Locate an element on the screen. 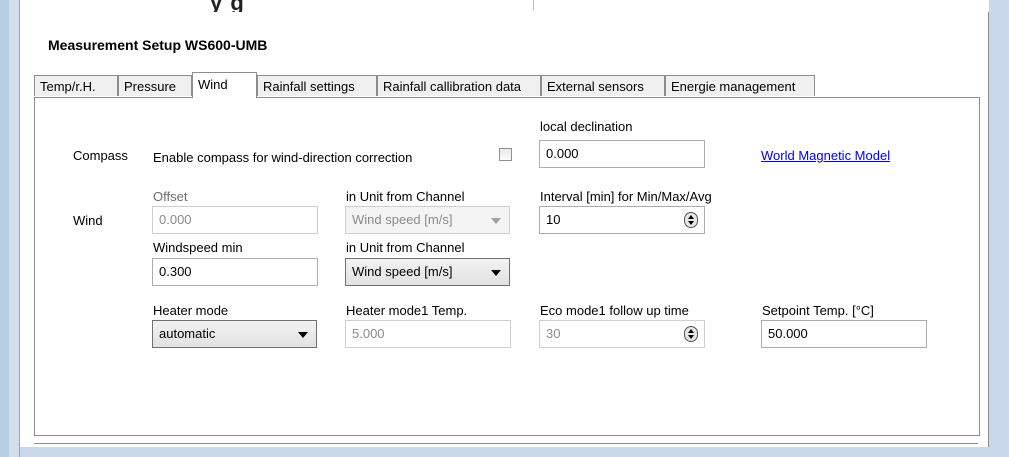 This screenshot has width=1009, height=457. interval-spinner: 10 is located at coordinates (622, 220).